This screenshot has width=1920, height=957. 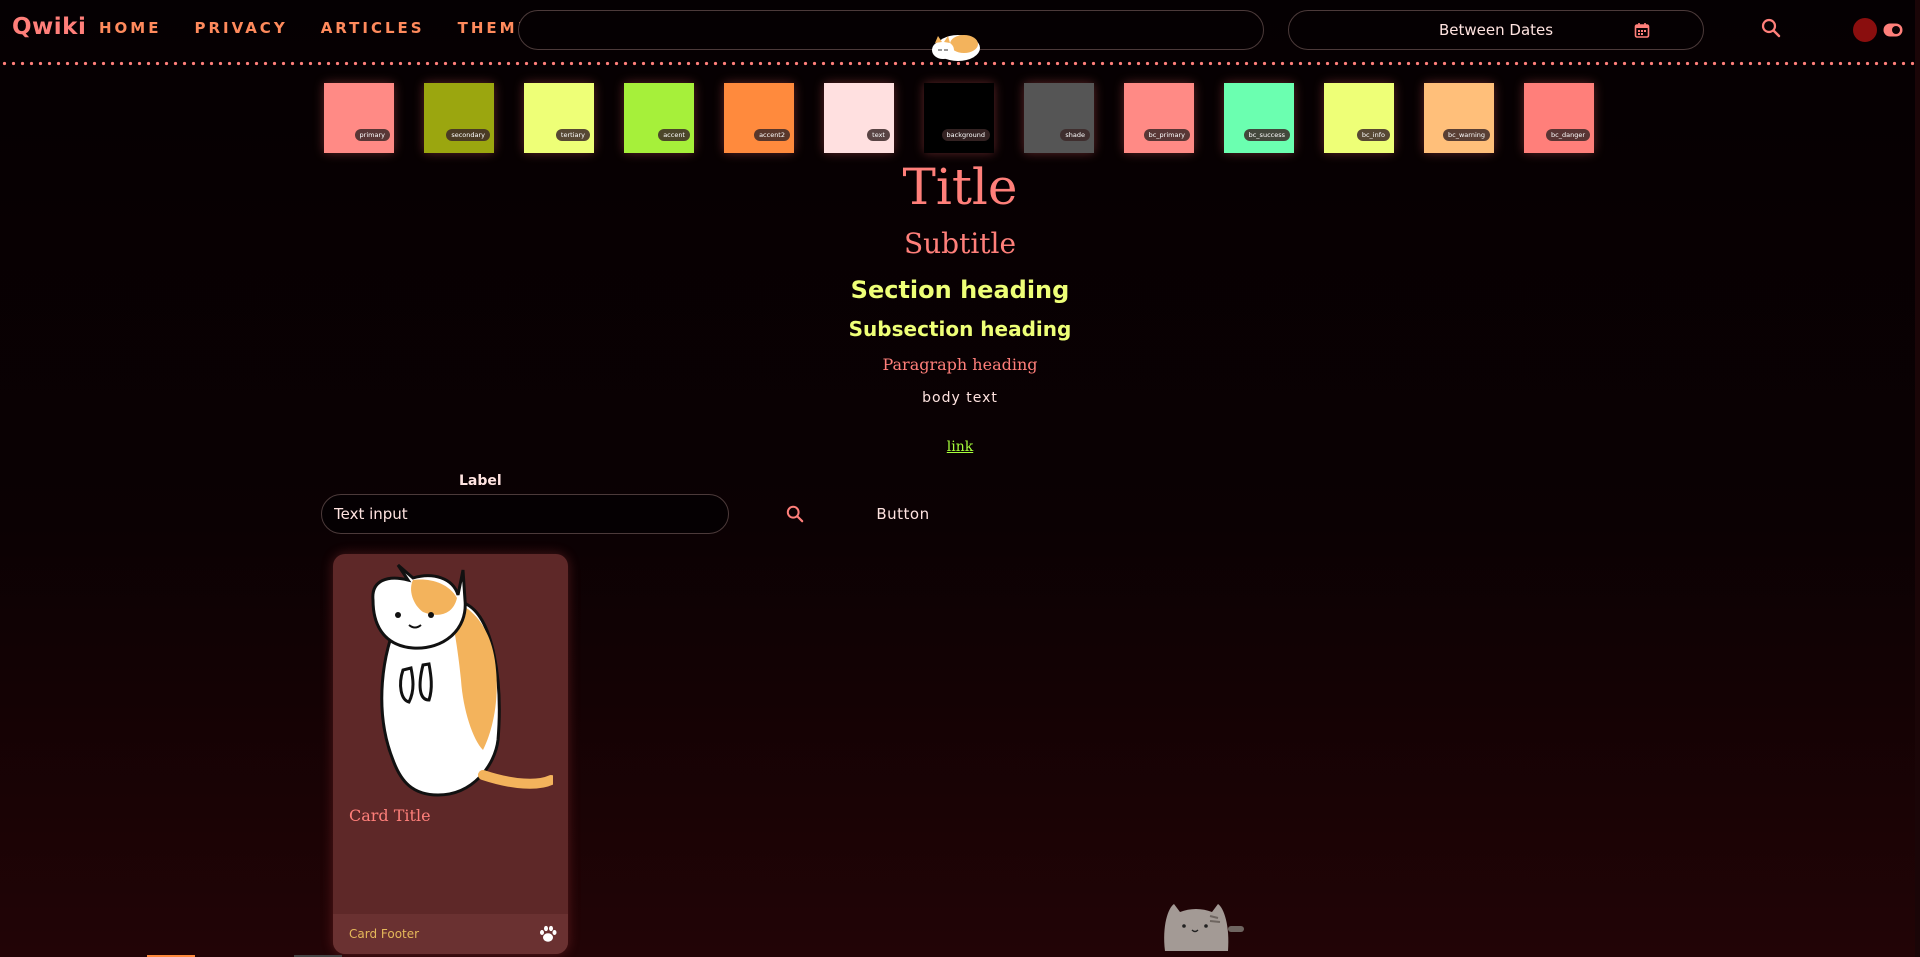 What do you see at coordinates (1559, 118) in the screenshot?
I see `swatch-bc-danger: bc_danger` at bounding box center [1559, 118].